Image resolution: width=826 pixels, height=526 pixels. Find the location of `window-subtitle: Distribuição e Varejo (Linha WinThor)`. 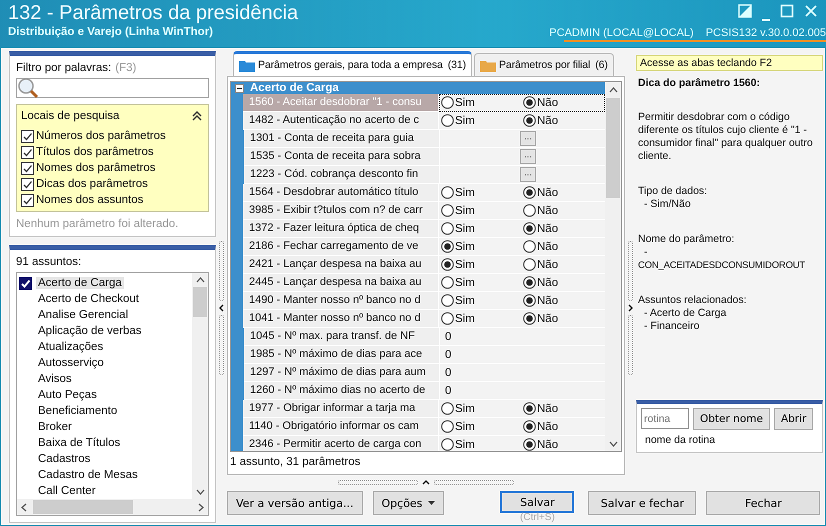

window-subtitle: Distribuição e Varejo (Linha WinThor) is located at coordinates (111, 32).